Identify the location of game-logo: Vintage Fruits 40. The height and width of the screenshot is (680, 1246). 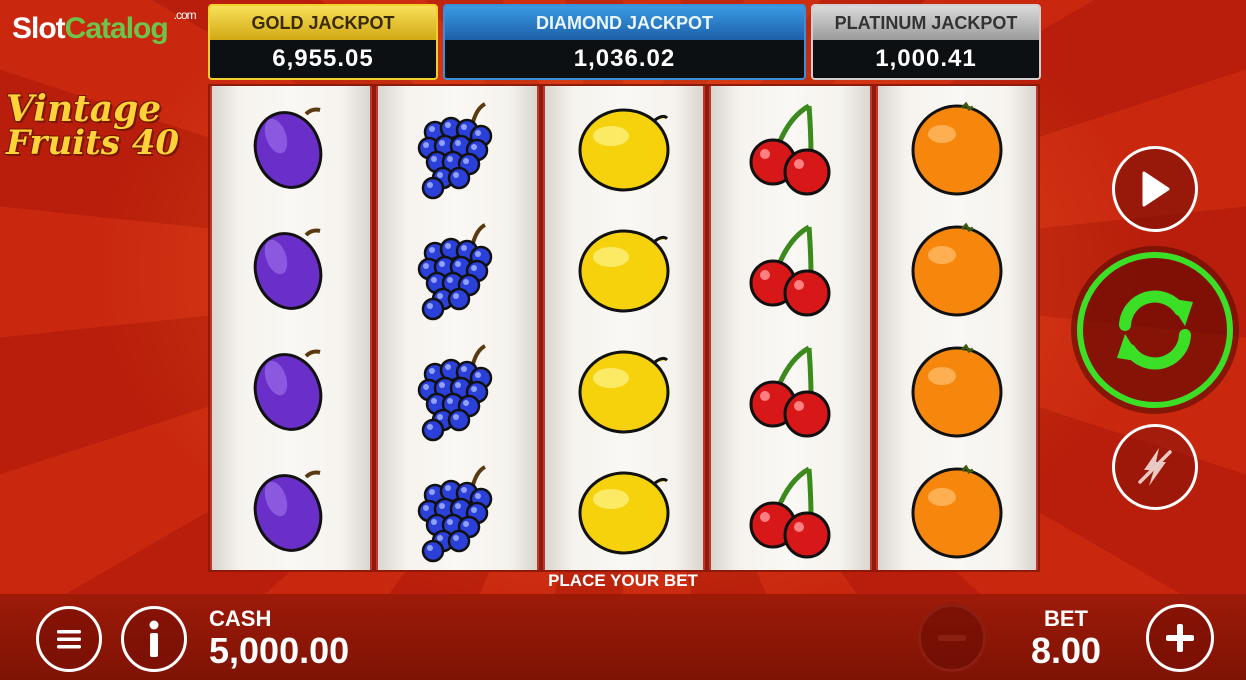
(101, 125).